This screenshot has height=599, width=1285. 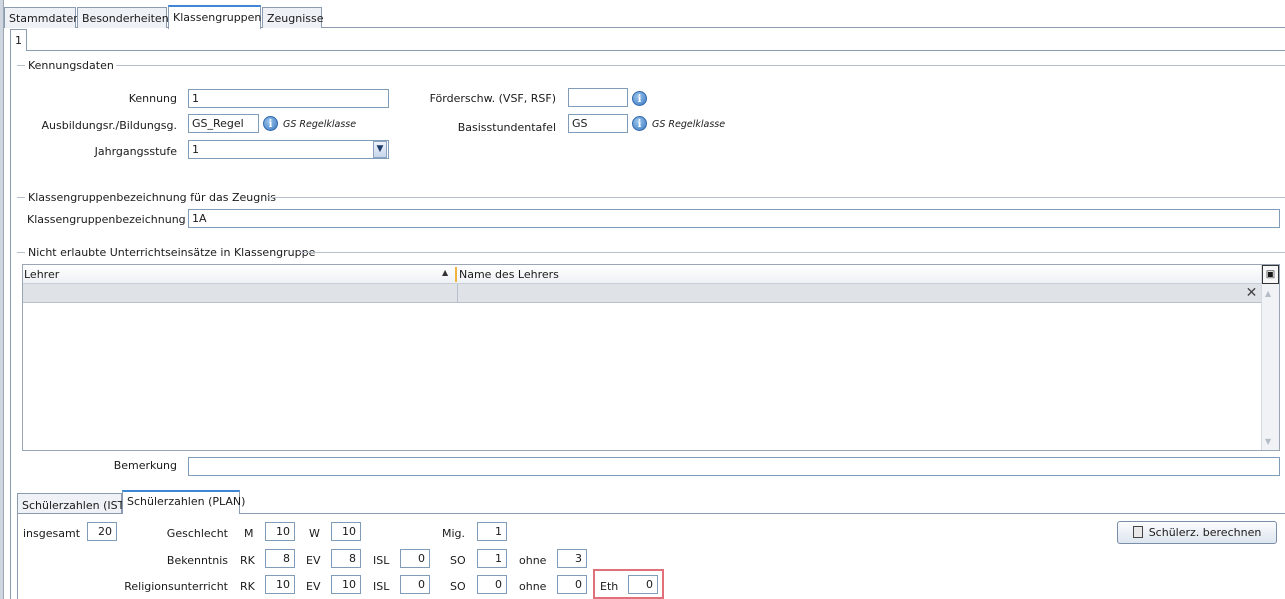 What do you see at coordinates (381, 586) in the screenshot?
I see `rel-isl-label: ISL` at bounding box center [381, 586].